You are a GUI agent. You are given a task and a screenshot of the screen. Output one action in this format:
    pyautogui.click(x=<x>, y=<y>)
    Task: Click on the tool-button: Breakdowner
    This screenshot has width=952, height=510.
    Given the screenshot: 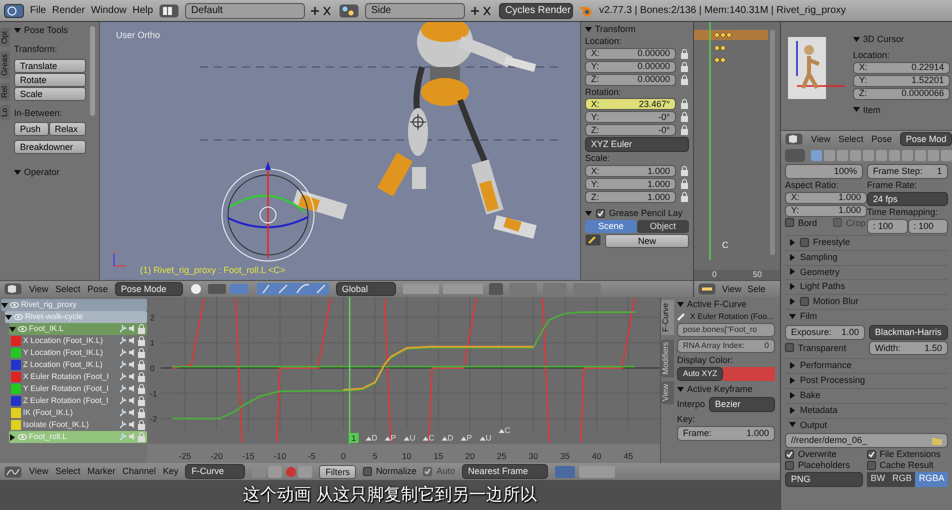 What is the action you would take?
    pyautogui.click(x=50, y=147)
    